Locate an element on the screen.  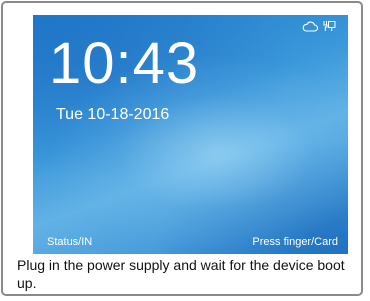
status-mode-label: Status/IN is located at coordinates (70, 242).